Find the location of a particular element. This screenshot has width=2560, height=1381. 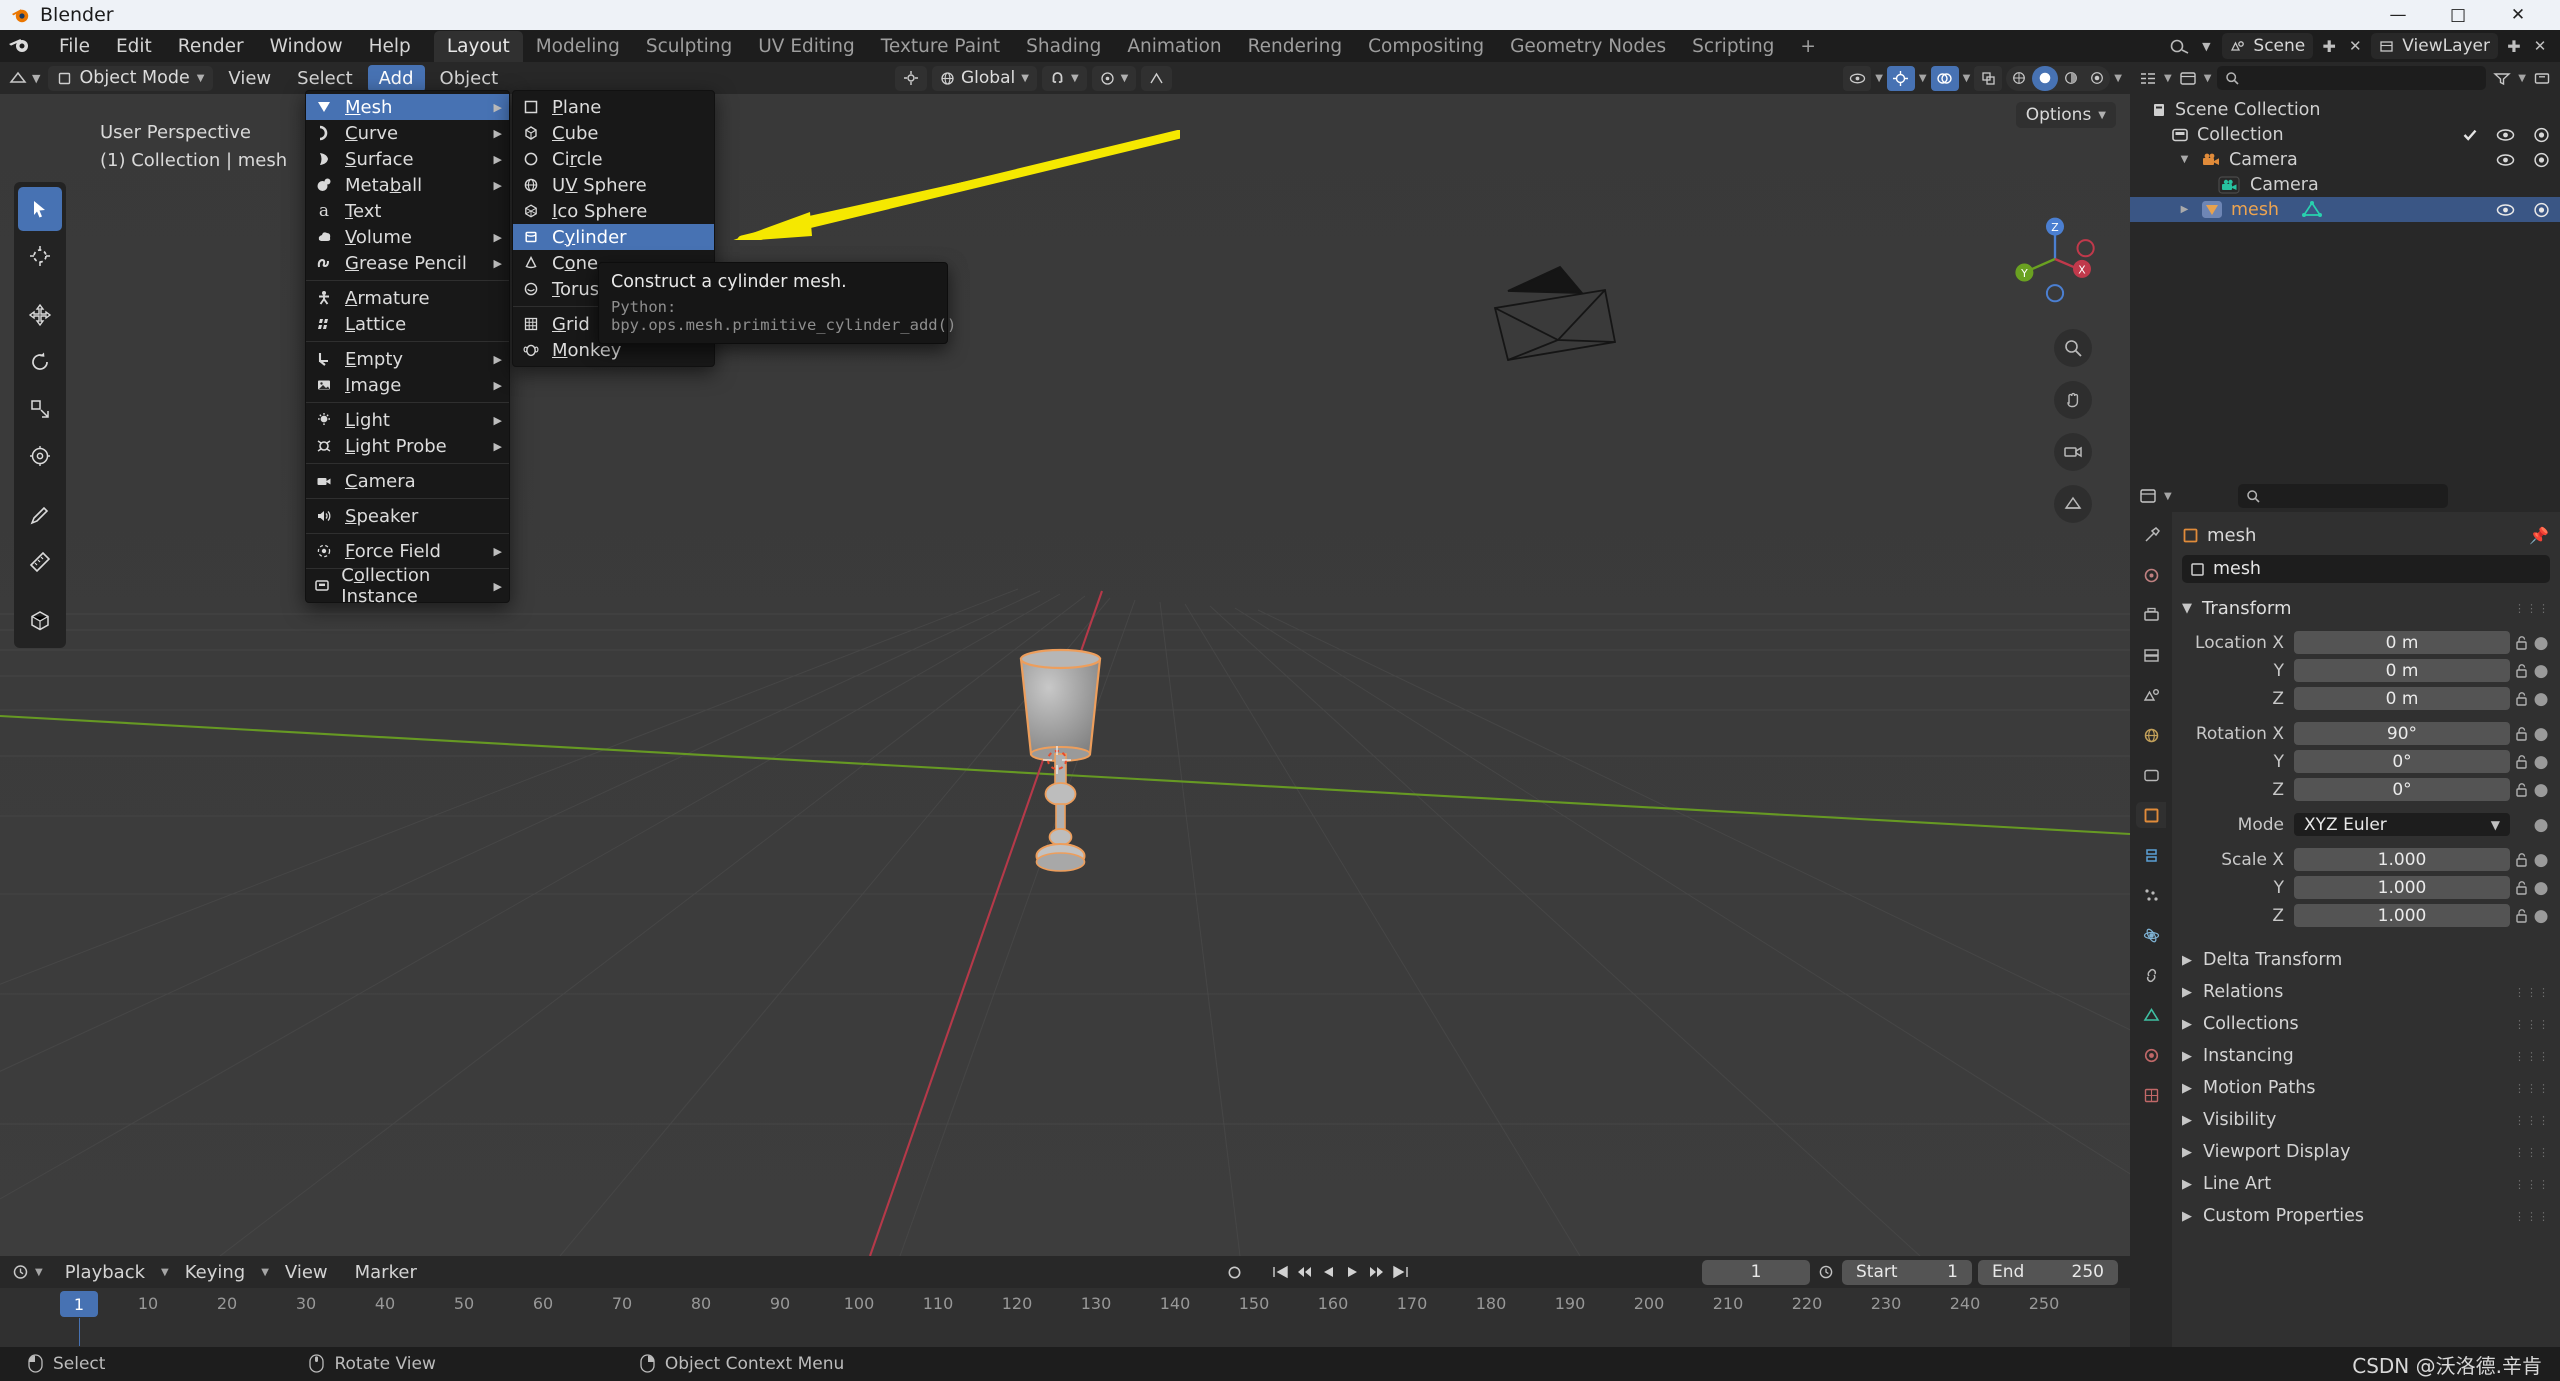

previous-keyframe-button is located at coordinates (1304, 1272).